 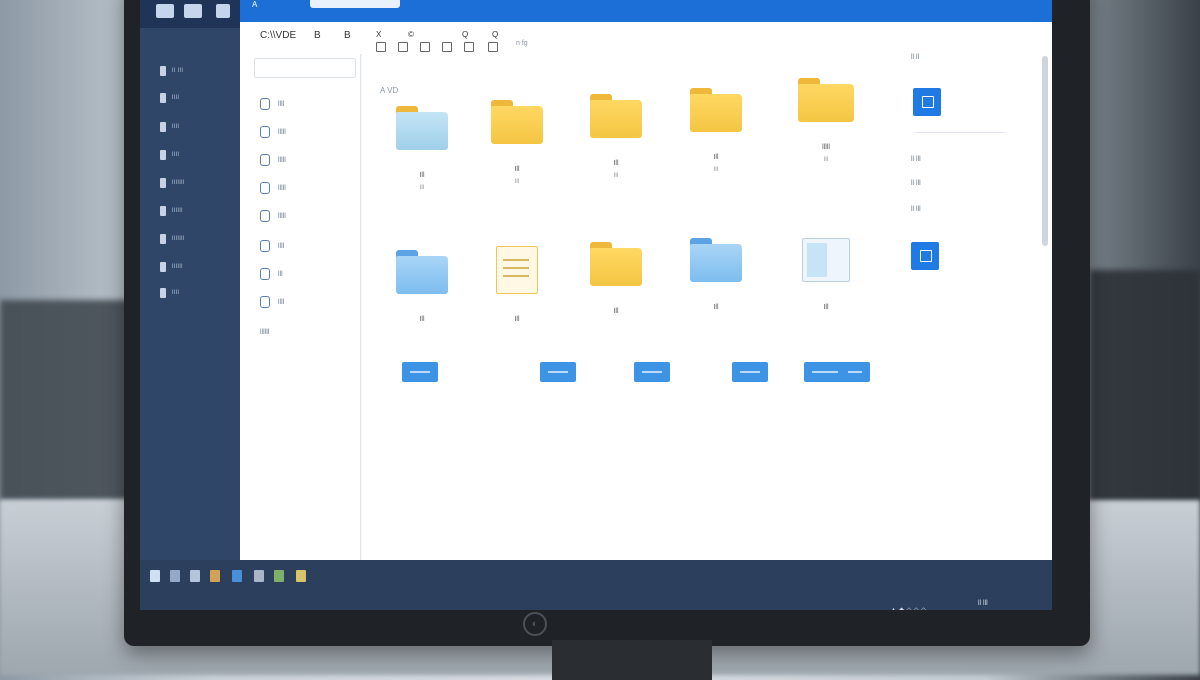 What do you see at coordinates (425, 47) in the screenshot?
I see `cut-icon` at bounding box center [425, 47].